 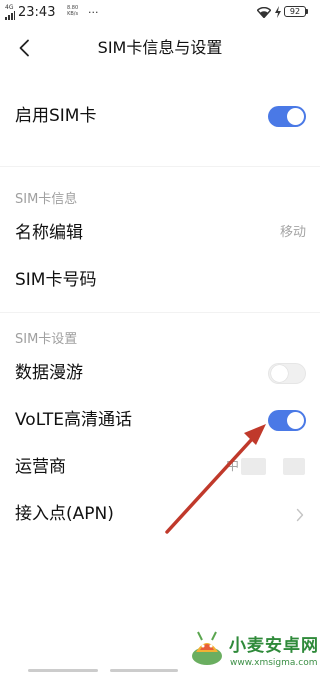 I want to click on android-logo-icon, so click(x=207, y=648).